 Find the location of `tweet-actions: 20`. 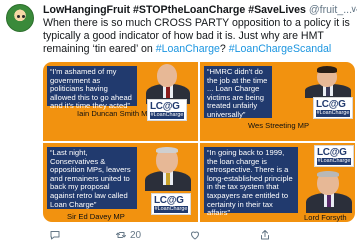

tweet-actions: 20 is located at coordinates (199, 236).